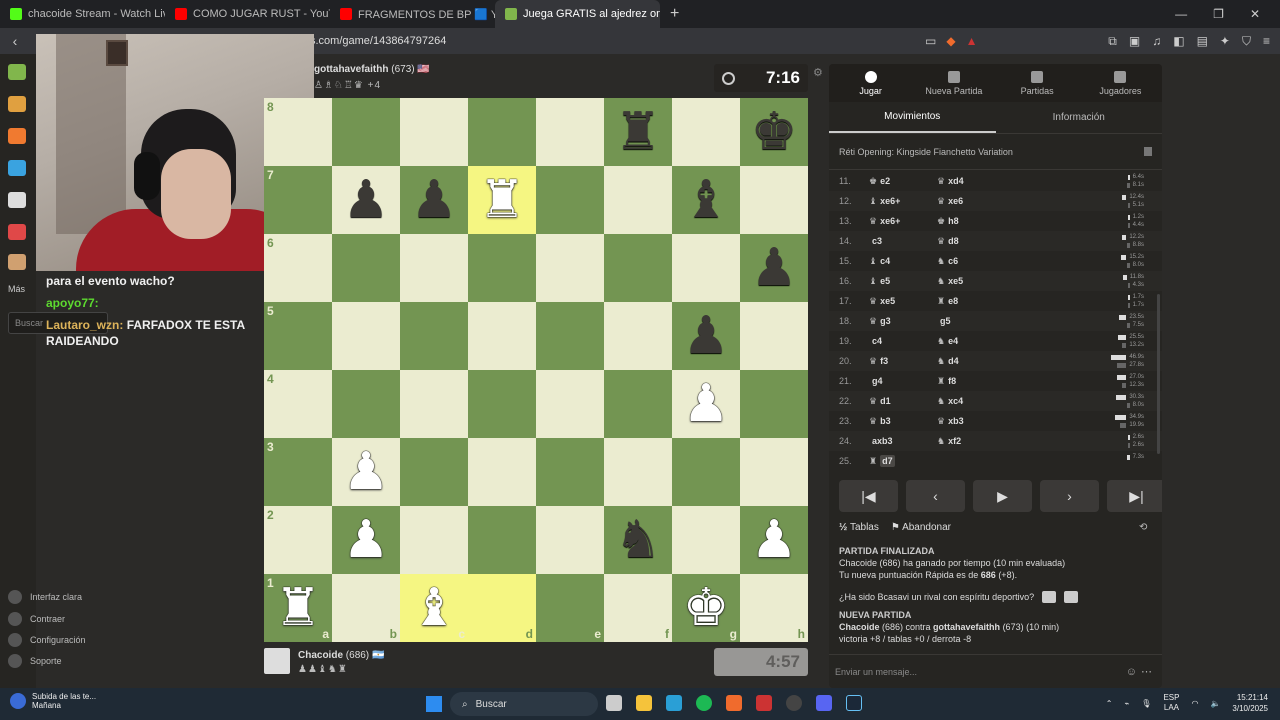 This screenshot has height=720, width=1280. I want to click on emoji-icon: ☺⋯, so click(1141, 671).